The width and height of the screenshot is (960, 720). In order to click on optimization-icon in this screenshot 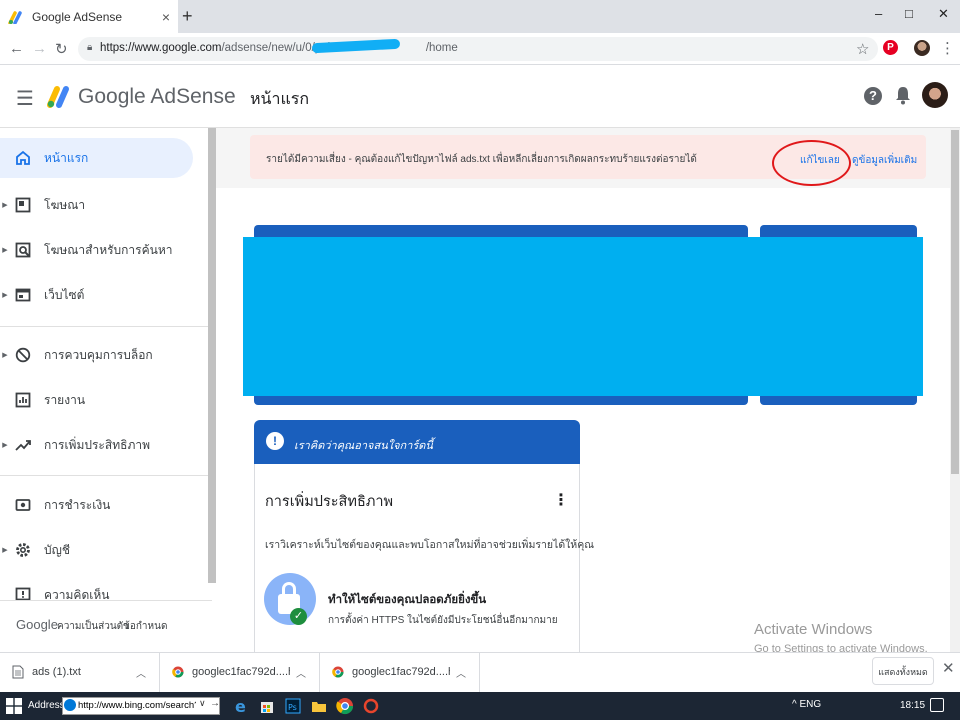, I will do `click(23, 445)`.